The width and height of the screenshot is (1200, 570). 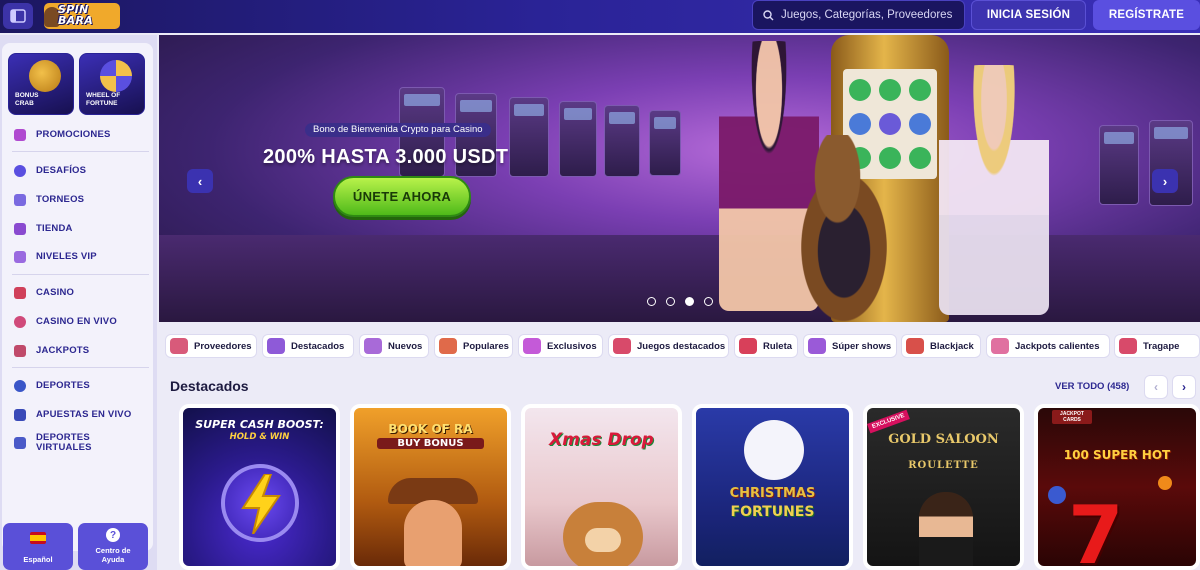 I want to click on search-icon, so click(x=768, y=14).